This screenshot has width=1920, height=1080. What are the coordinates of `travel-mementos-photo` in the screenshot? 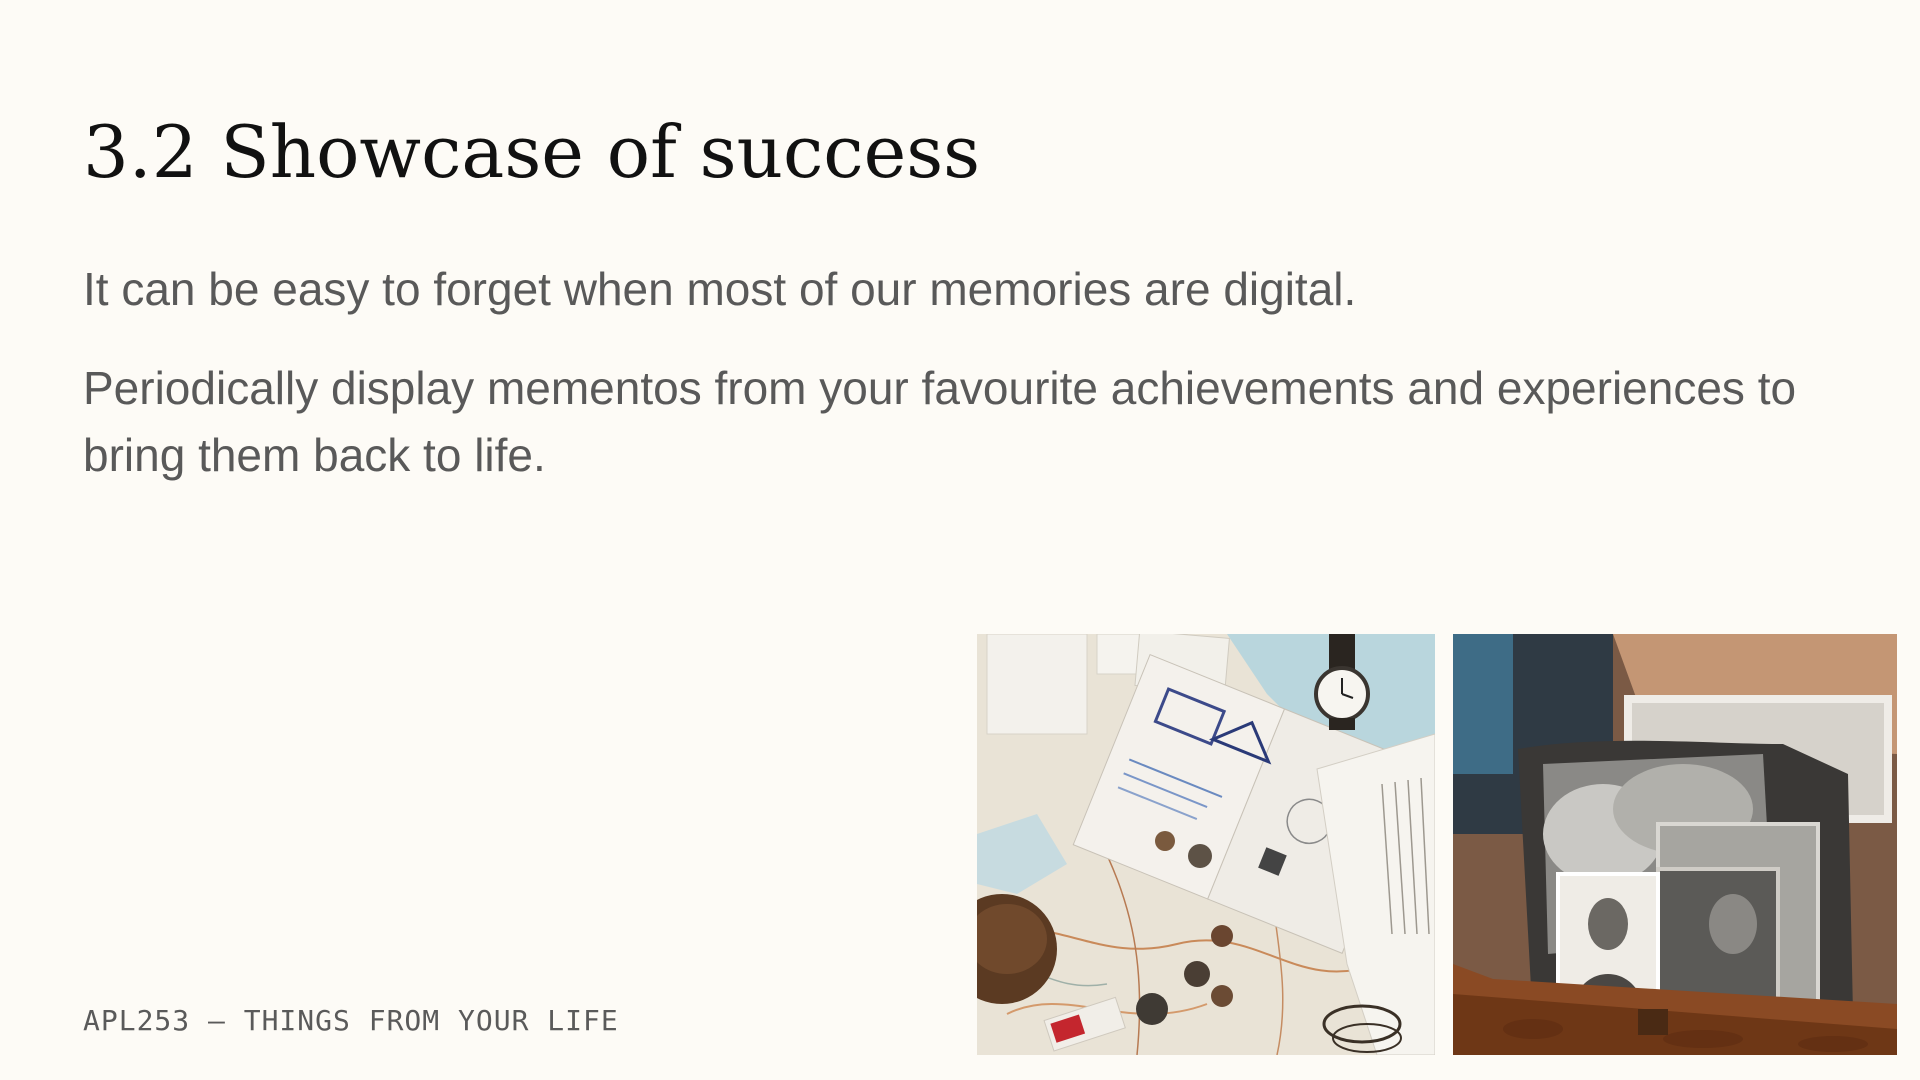 It's located at (1206, 844).